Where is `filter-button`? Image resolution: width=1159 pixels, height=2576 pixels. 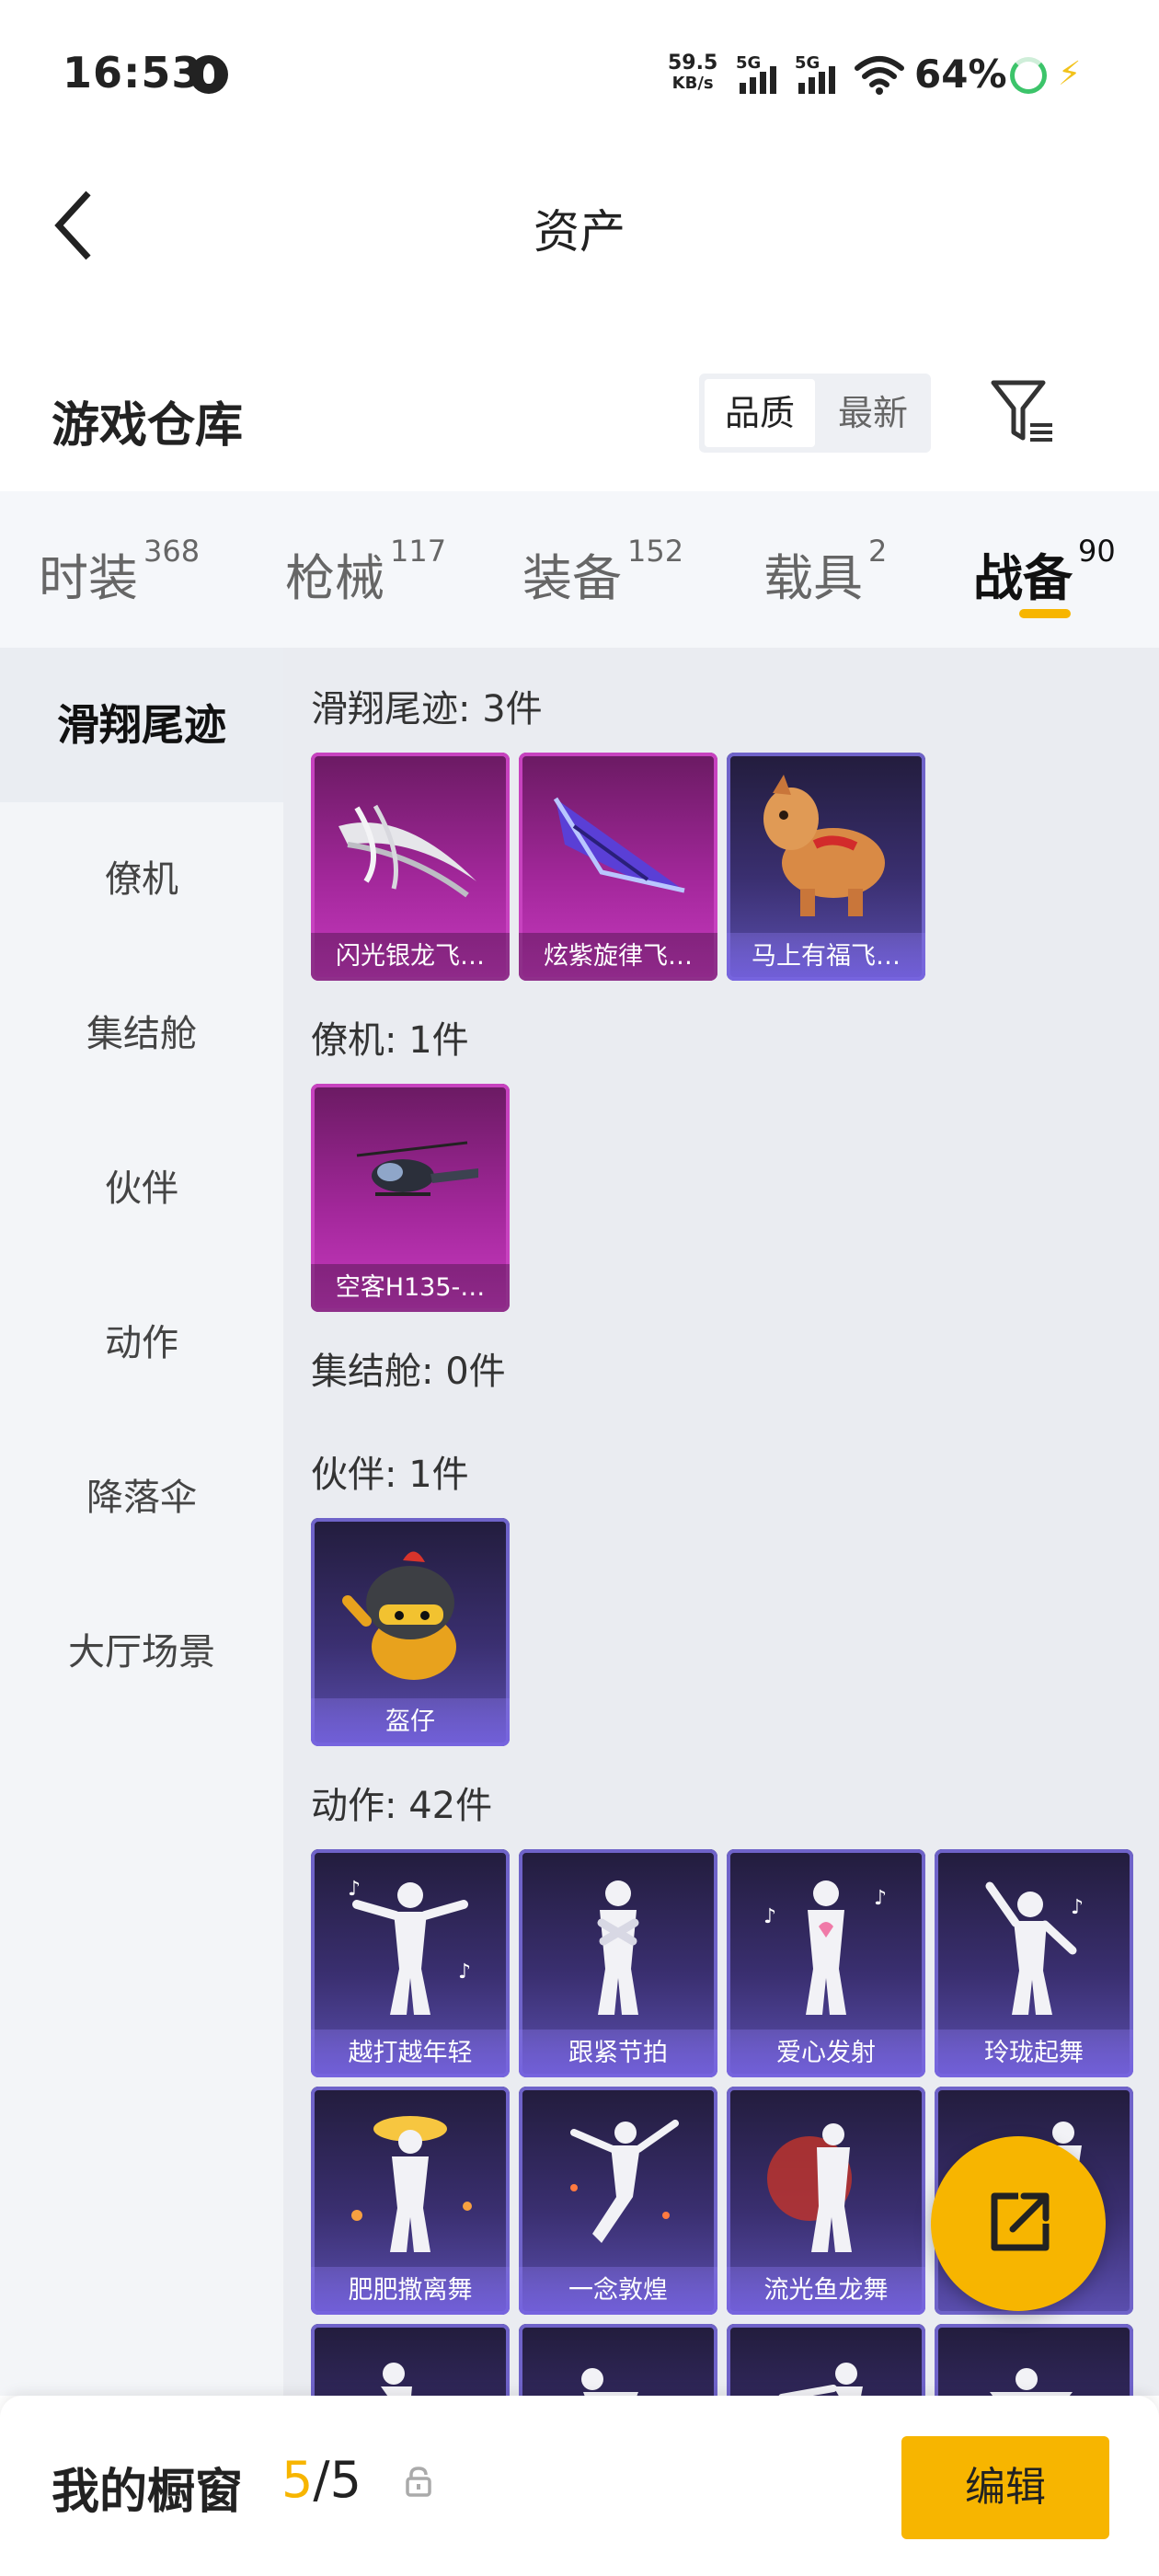
filter-button is located at coordinates (1023, 412).